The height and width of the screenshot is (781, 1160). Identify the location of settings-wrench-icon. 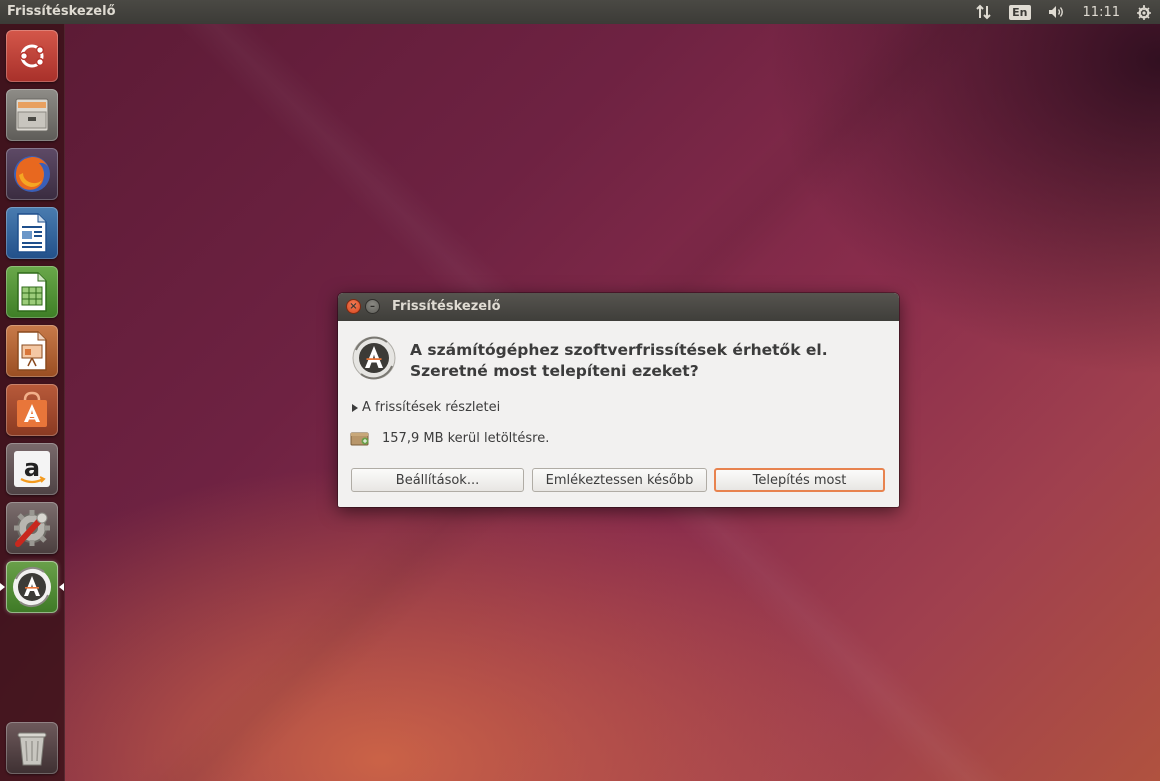
(32, 528).